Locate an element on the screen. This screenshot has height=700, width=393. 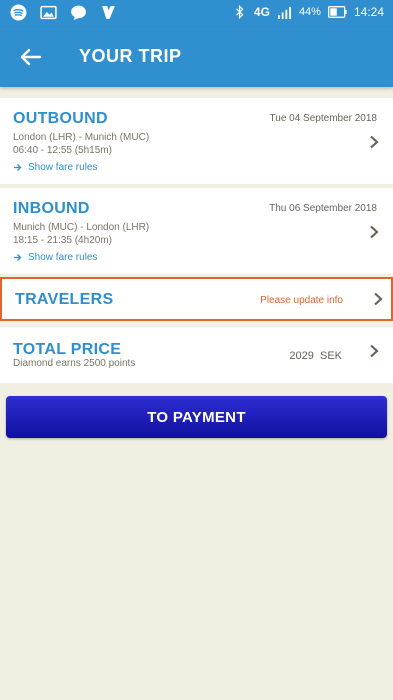
page-title: YOUR TRIP is located at coordinates (130, 56).